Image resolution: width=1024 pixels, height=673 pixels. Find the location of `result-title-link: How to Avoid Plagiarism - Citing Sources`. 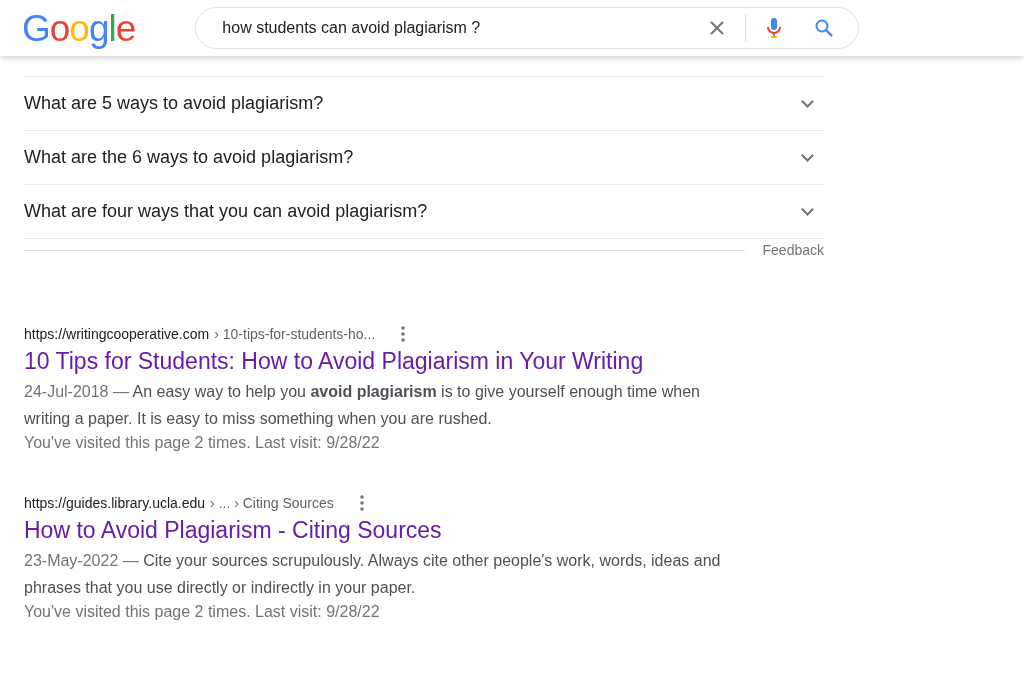

result-title-link: How to Avoid Plagiarism - Citing Sources is located at coordinates (389, 530).